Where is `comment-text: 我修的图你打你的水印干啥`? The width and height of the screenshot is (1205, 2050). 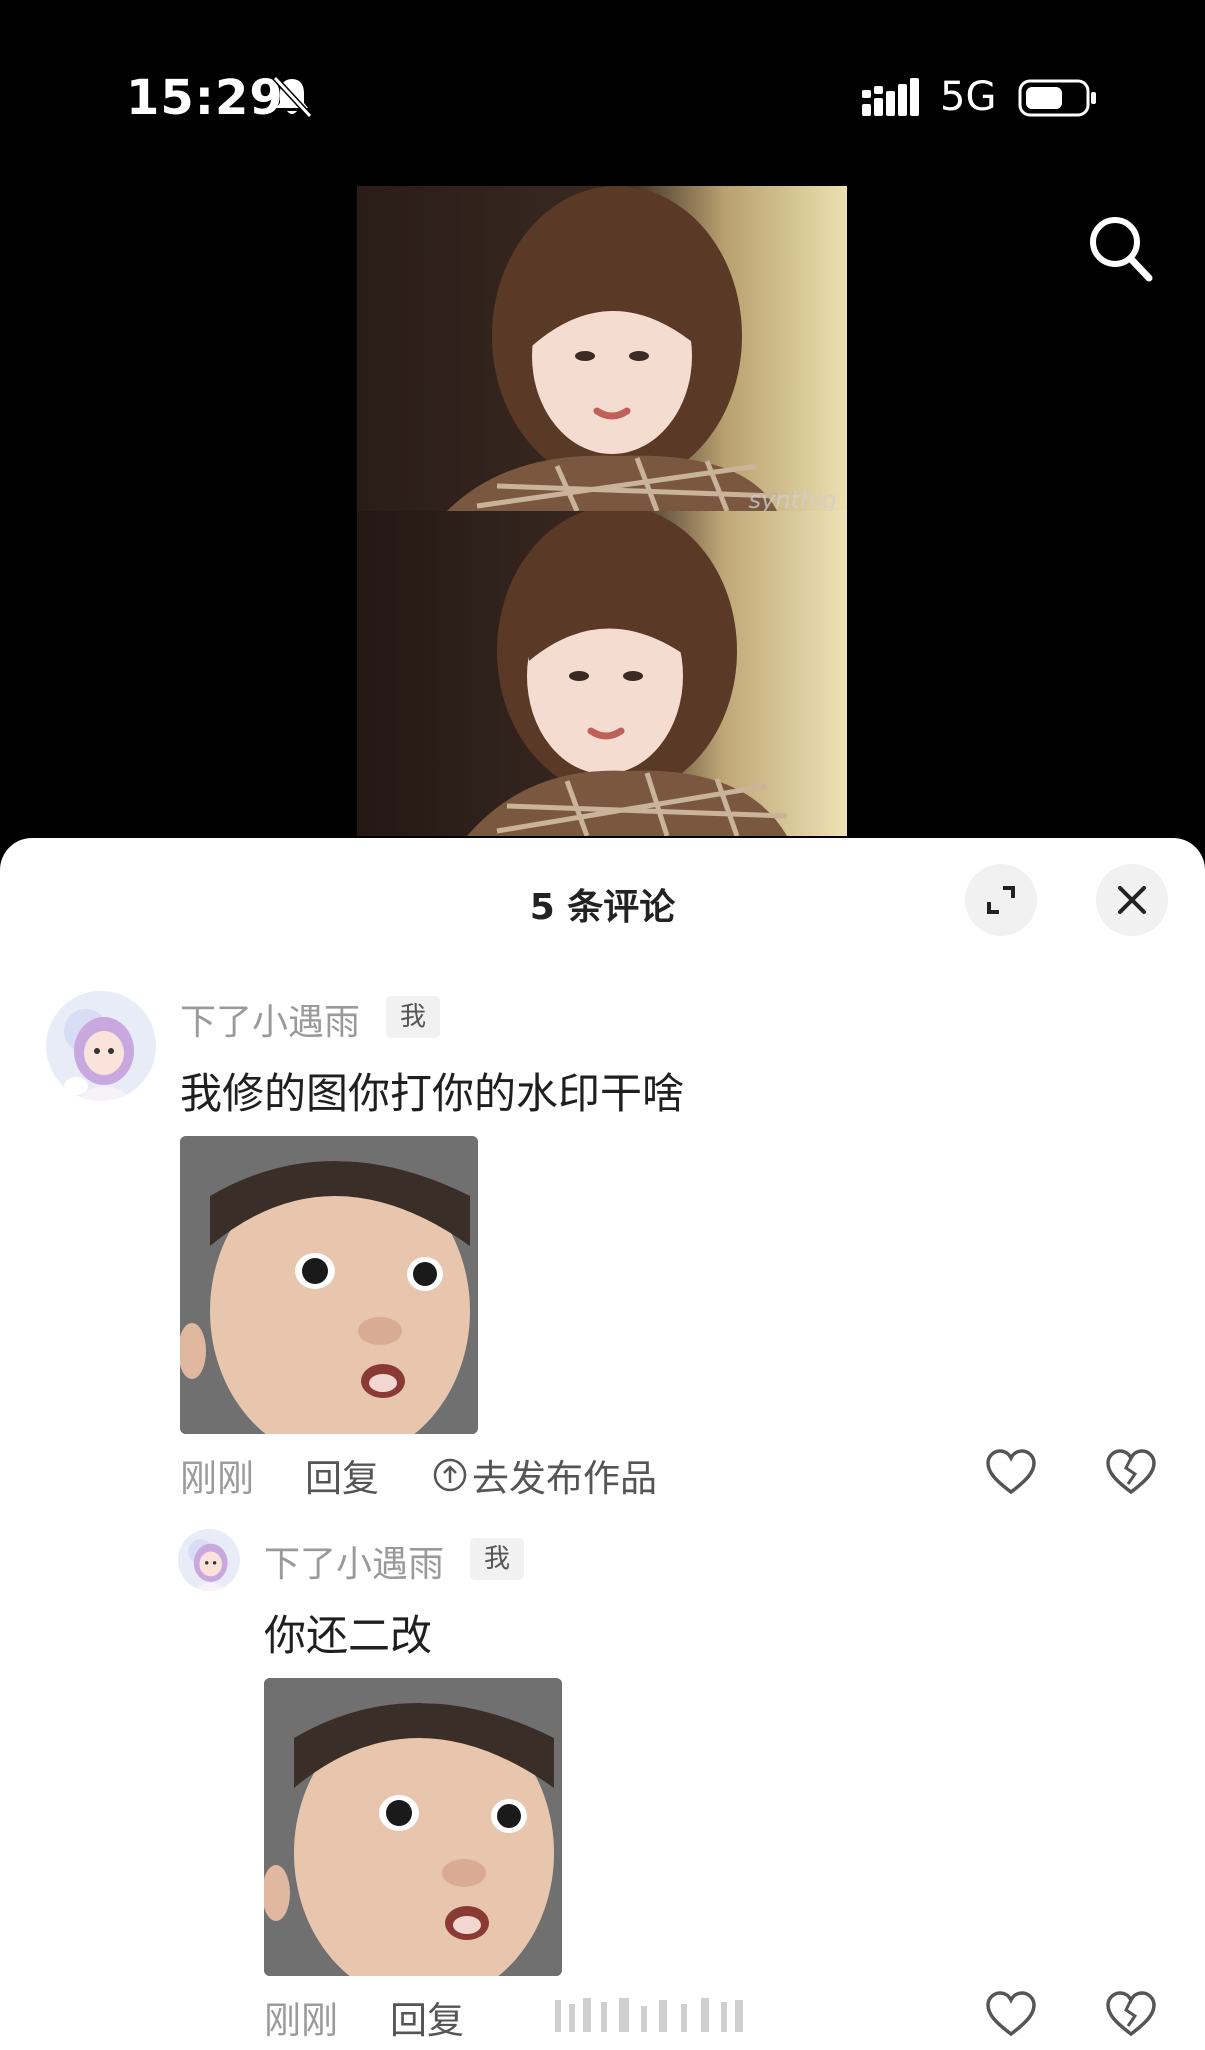
comment-text: 我修的图你打你的水印干啥 is located at coordinates (432, 1090).